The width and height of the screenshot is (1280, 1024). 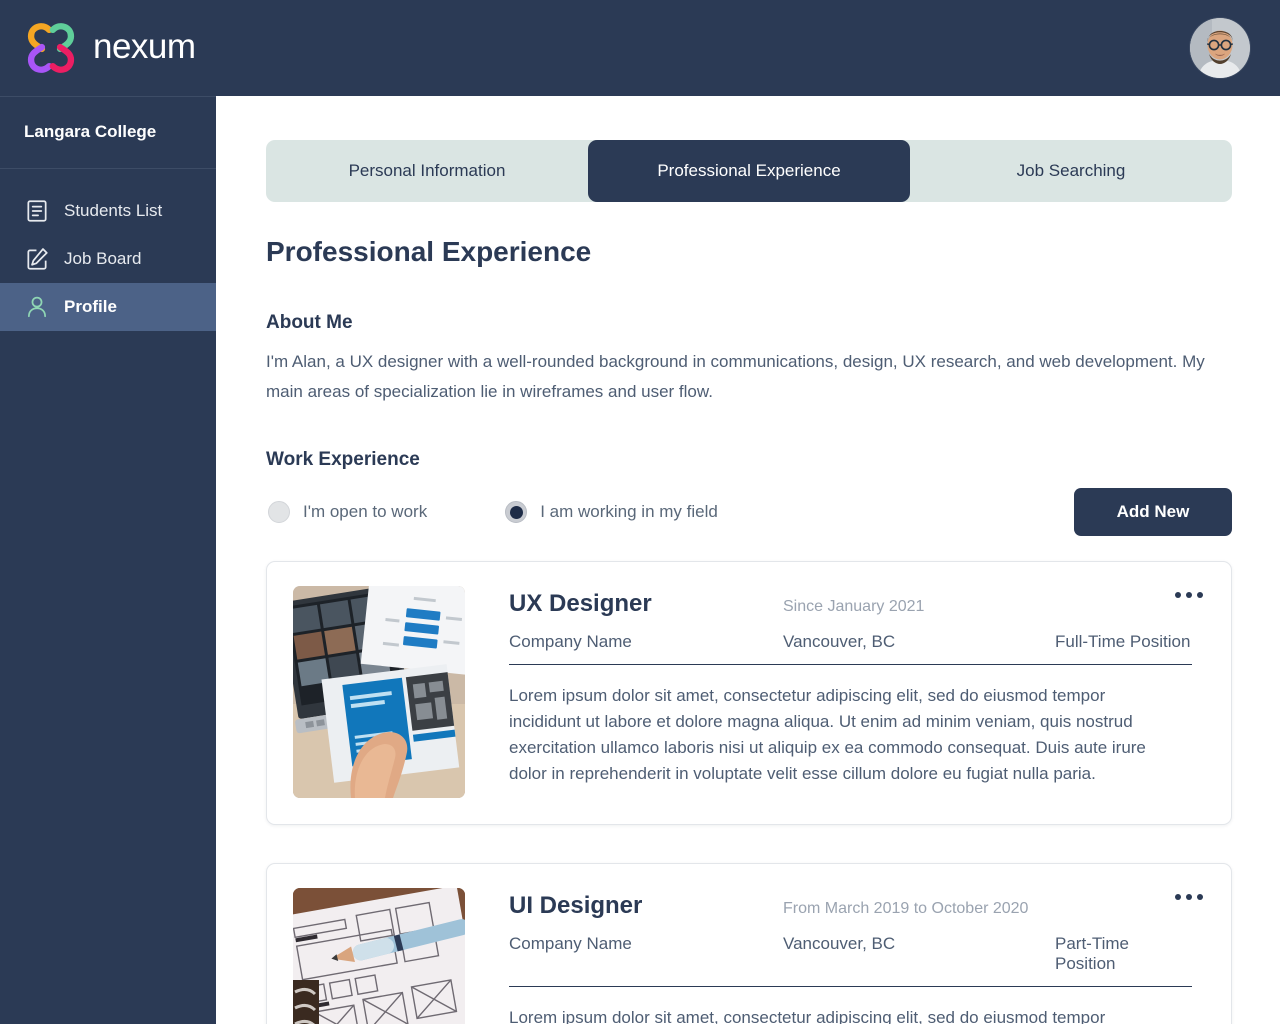 What do you see at coordinates (113, 210) in the screenshot?
I see `sidebar-item-label: Students List` at bounding box center [113, 210].